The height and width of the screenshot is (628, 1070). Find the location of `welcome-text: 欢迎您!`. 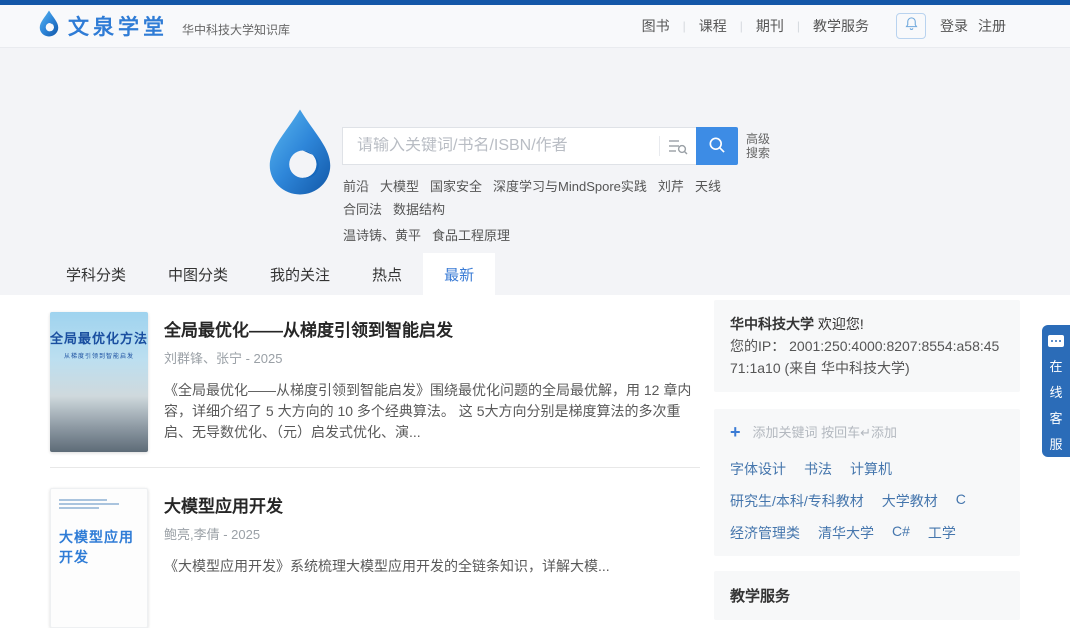

welcome-text: 欢迎您! is located at coordinates (840, 324).